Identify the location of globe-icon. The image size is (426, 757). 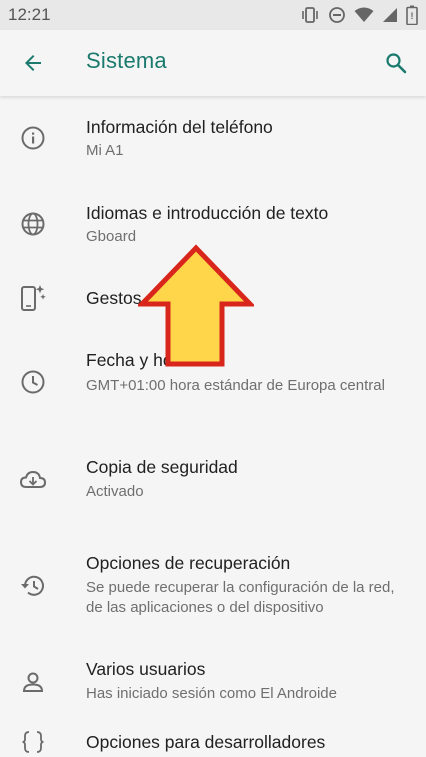
(33, 224).